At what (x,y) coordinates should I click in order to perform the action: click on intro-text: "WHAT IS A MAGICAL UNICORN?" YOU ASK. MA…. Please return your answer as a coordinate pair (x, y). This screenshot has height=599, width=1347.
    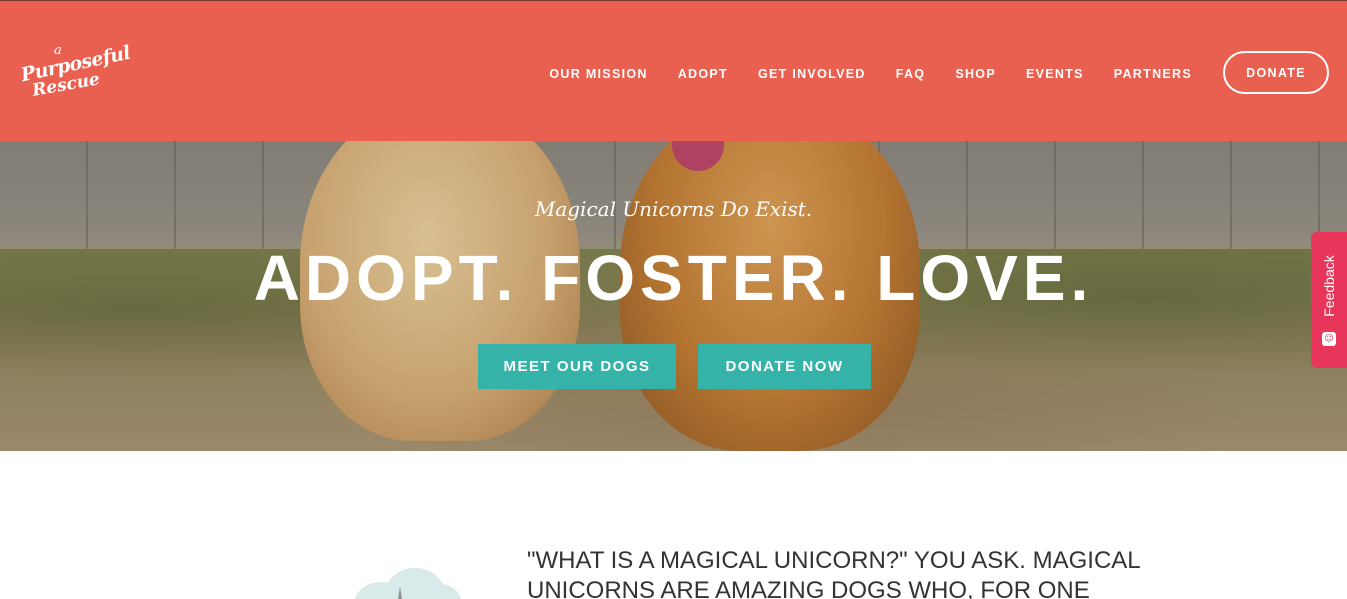
    Looking at the image, I should click on (833, 573).